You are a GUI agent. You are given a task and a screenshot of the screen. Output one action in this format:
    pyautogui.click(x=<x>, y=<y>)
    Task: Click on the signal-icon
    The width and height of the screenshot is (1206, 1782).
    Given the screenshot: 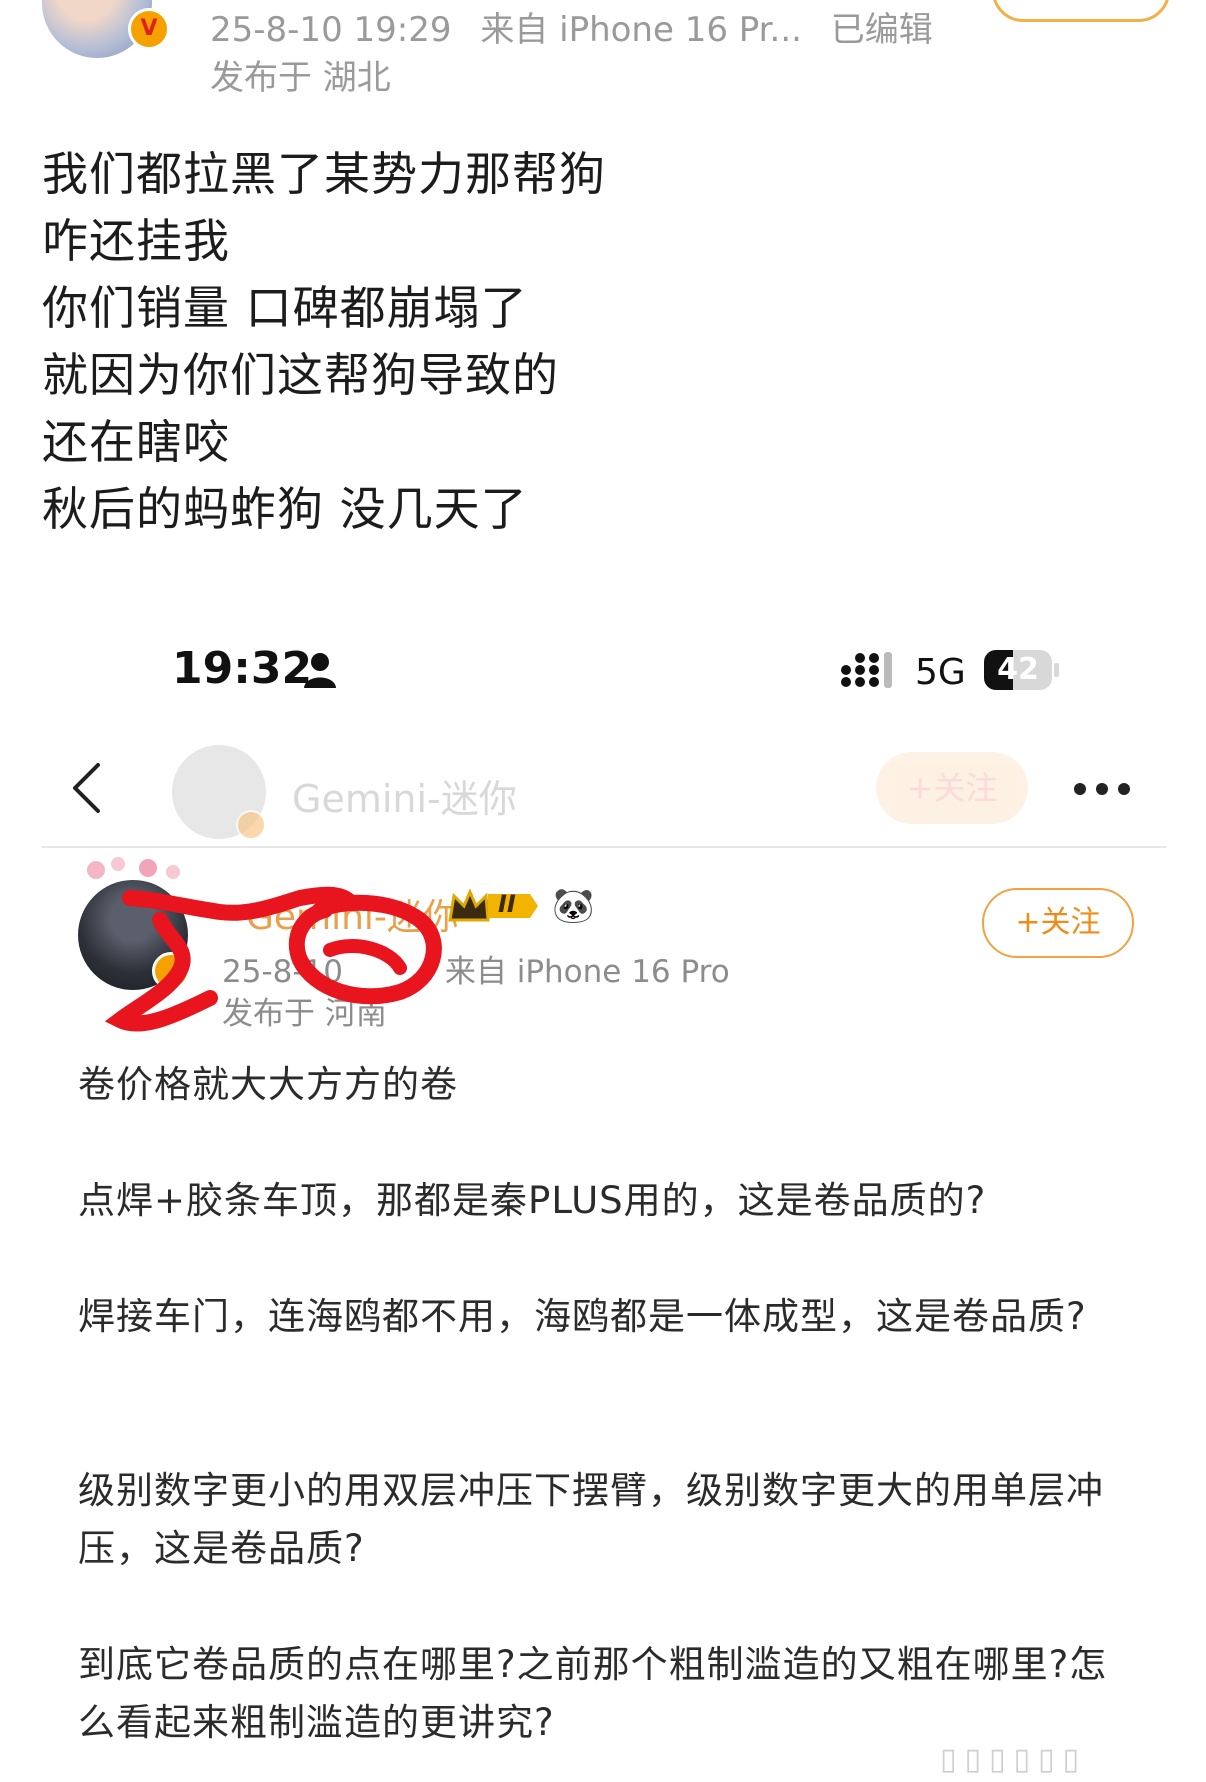 What is the action you would take?
    pyautogui.click(x=866, y=670)
    